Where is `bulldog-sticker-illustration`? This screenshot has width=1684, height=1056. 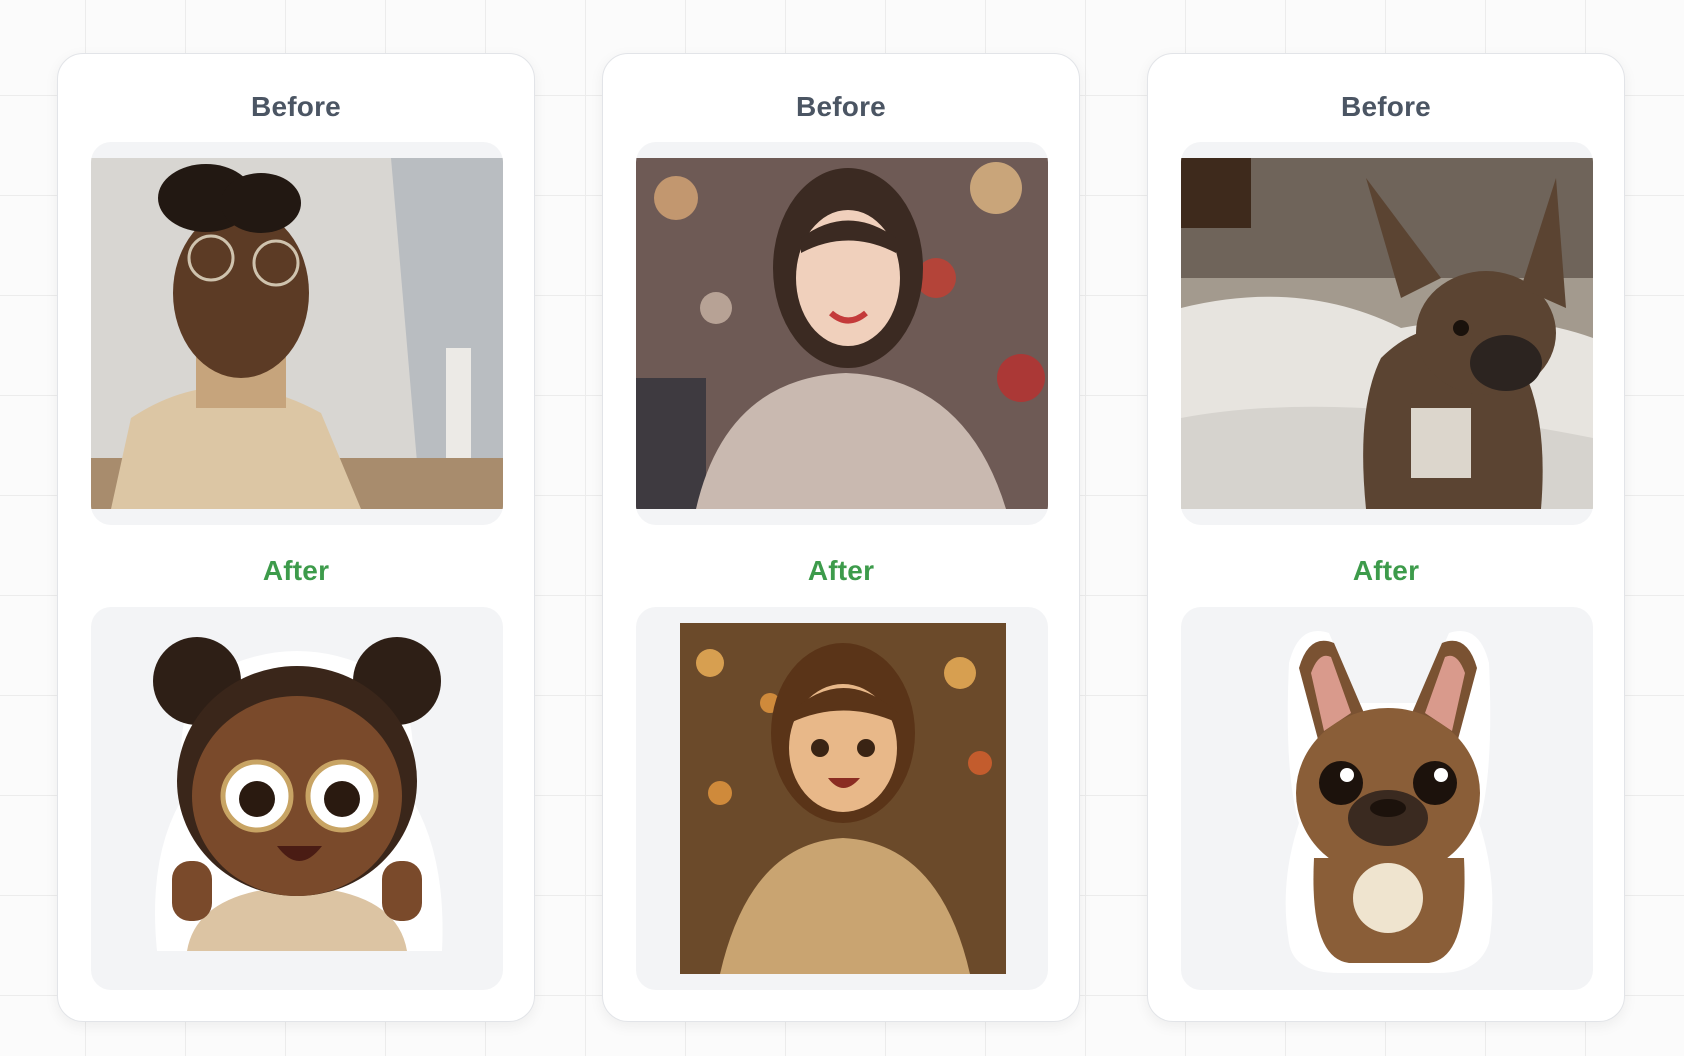 bulldog-sticker-illustration is located at coordinates (1388, 800).